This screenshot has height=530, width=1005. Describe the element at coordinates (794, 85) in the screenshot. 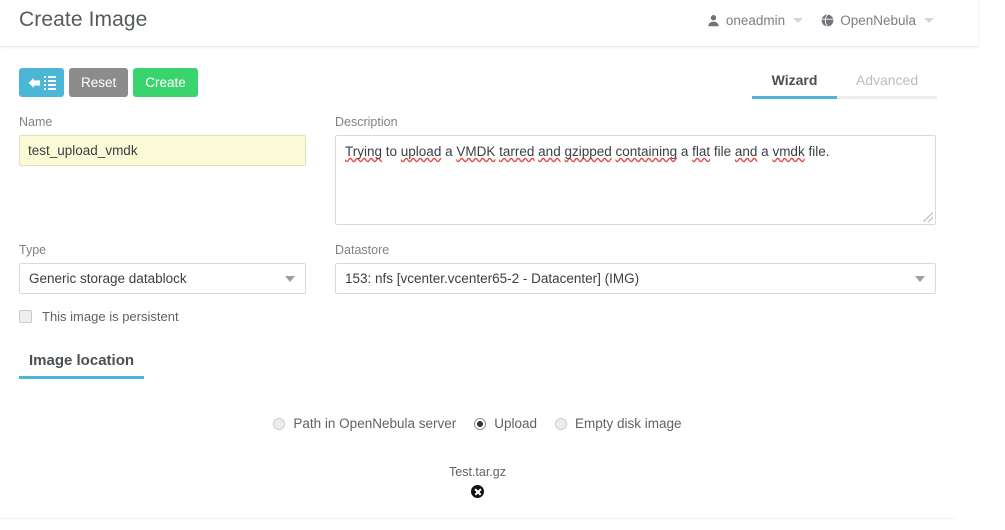

I see `tab-wizard: Wizard` at that location.